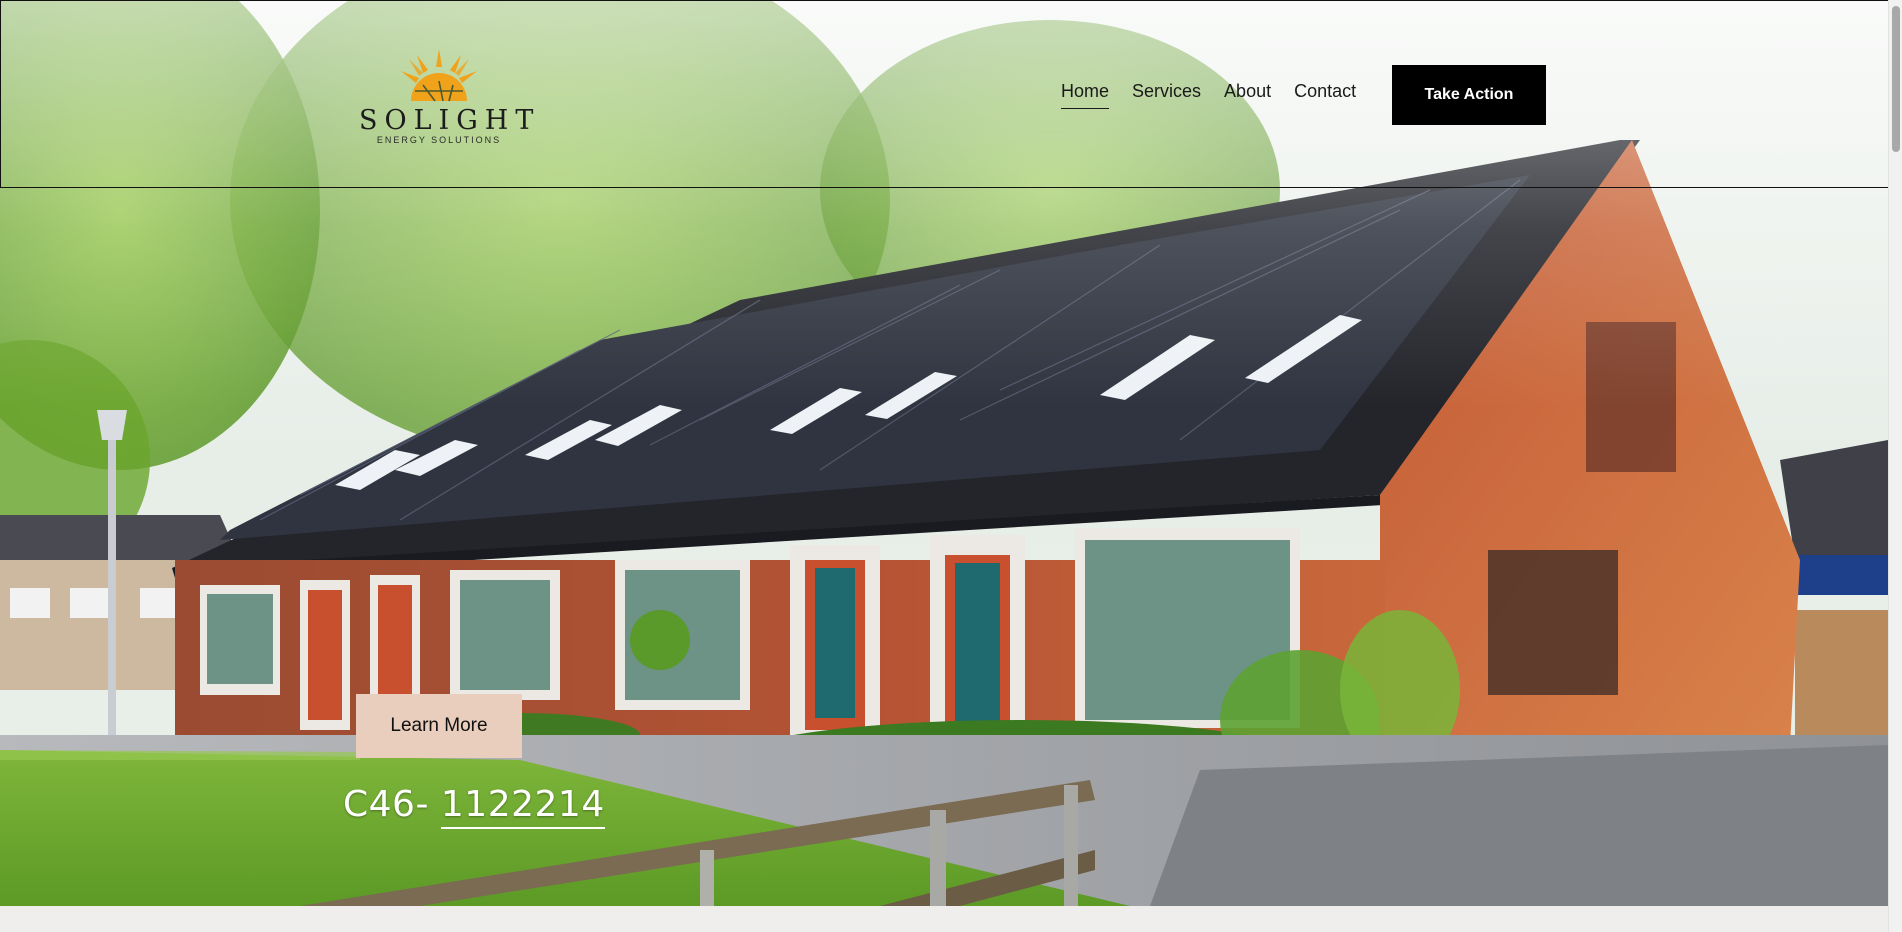 The height and width of the screenshot is (932, 1902). Describe the element at coordinates (439, 726) in the screenshot. I see `learn-more-button: Learn More` at that location.